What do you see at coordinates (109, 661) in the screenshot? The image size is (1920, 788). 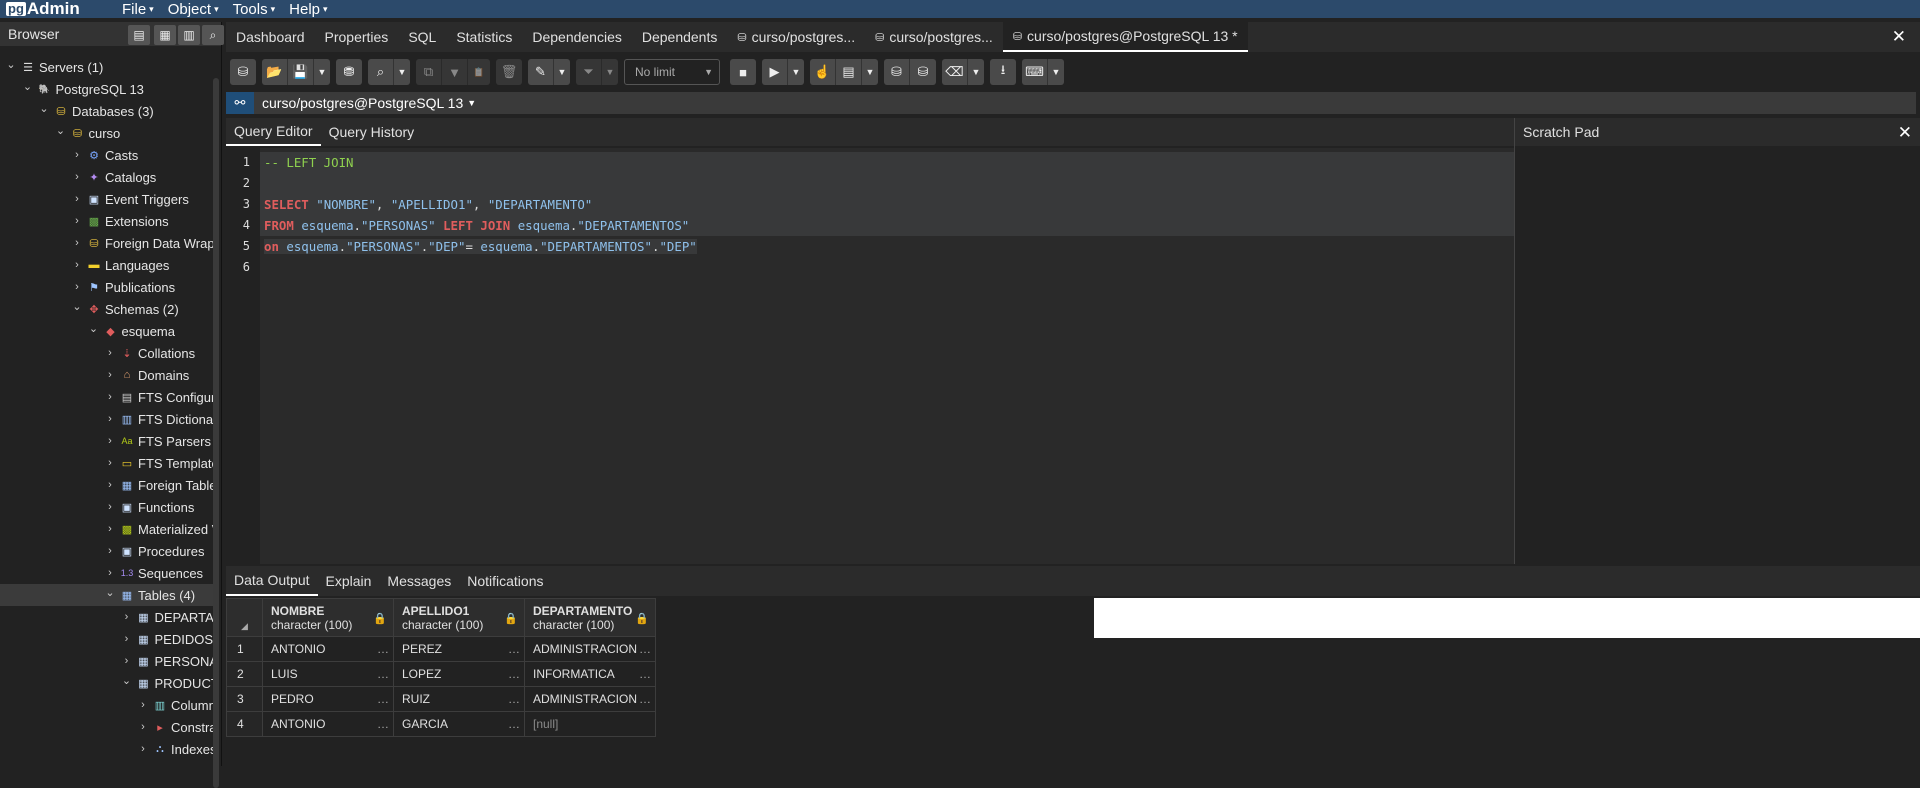 I see `tree-item-personas: › ▦ PERSONAS` at bounding box center [109, 661].